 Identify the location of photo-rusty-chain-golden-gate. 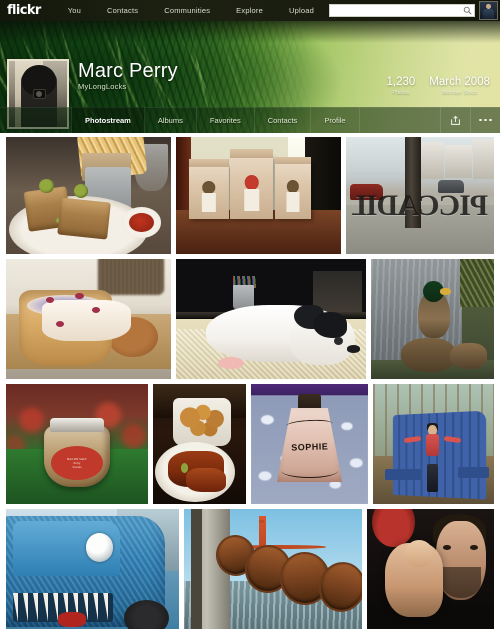
(273, 569).